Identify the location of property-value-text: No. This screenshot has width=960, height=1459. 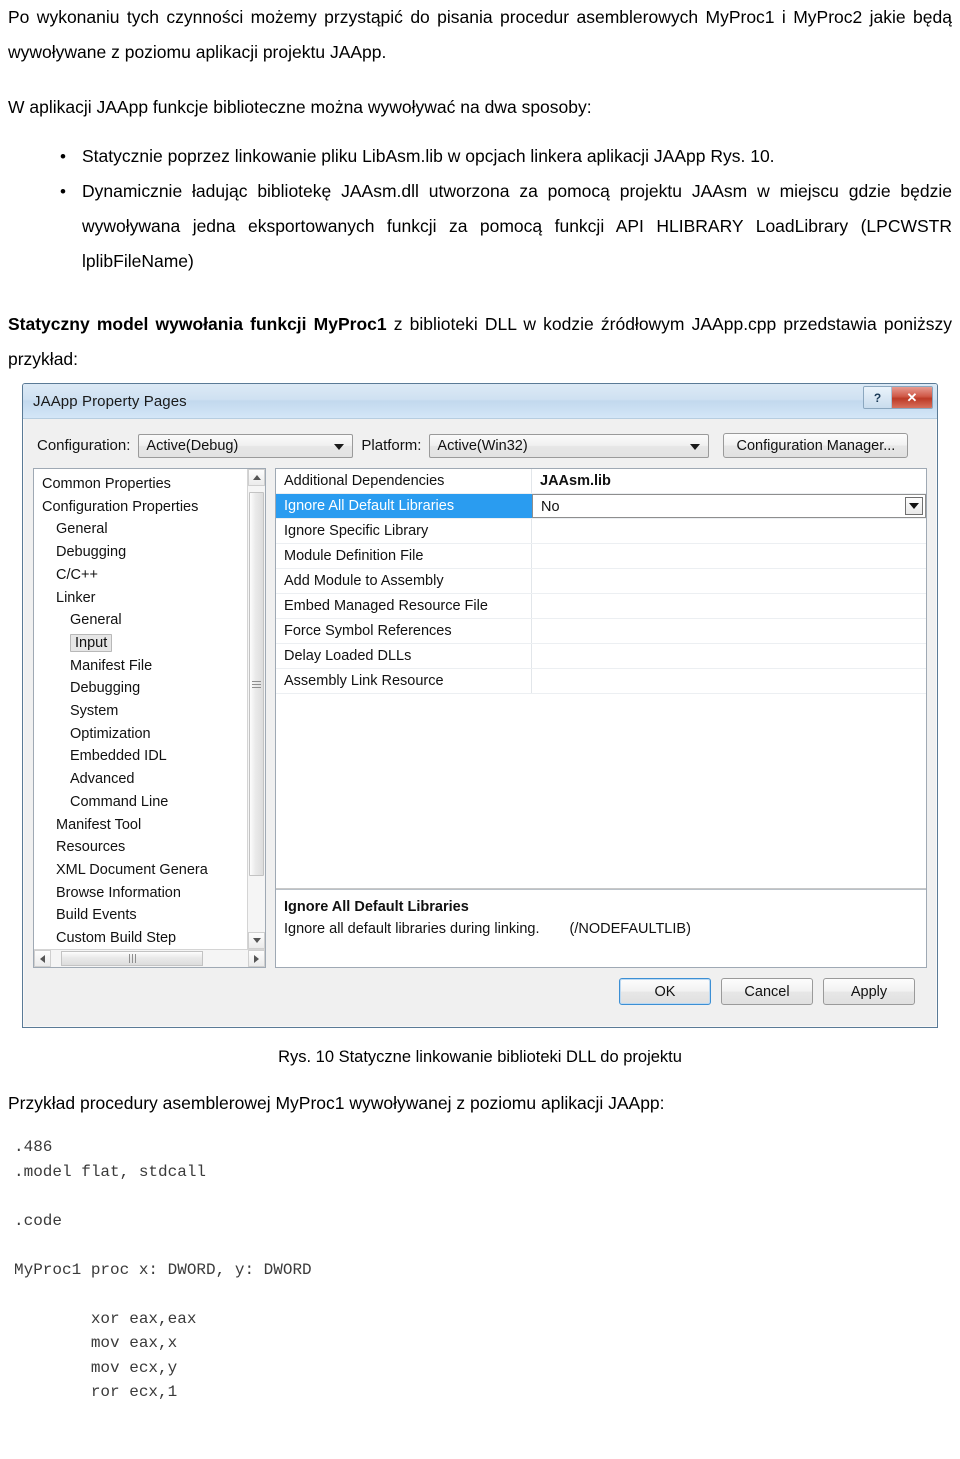
(550, 507).